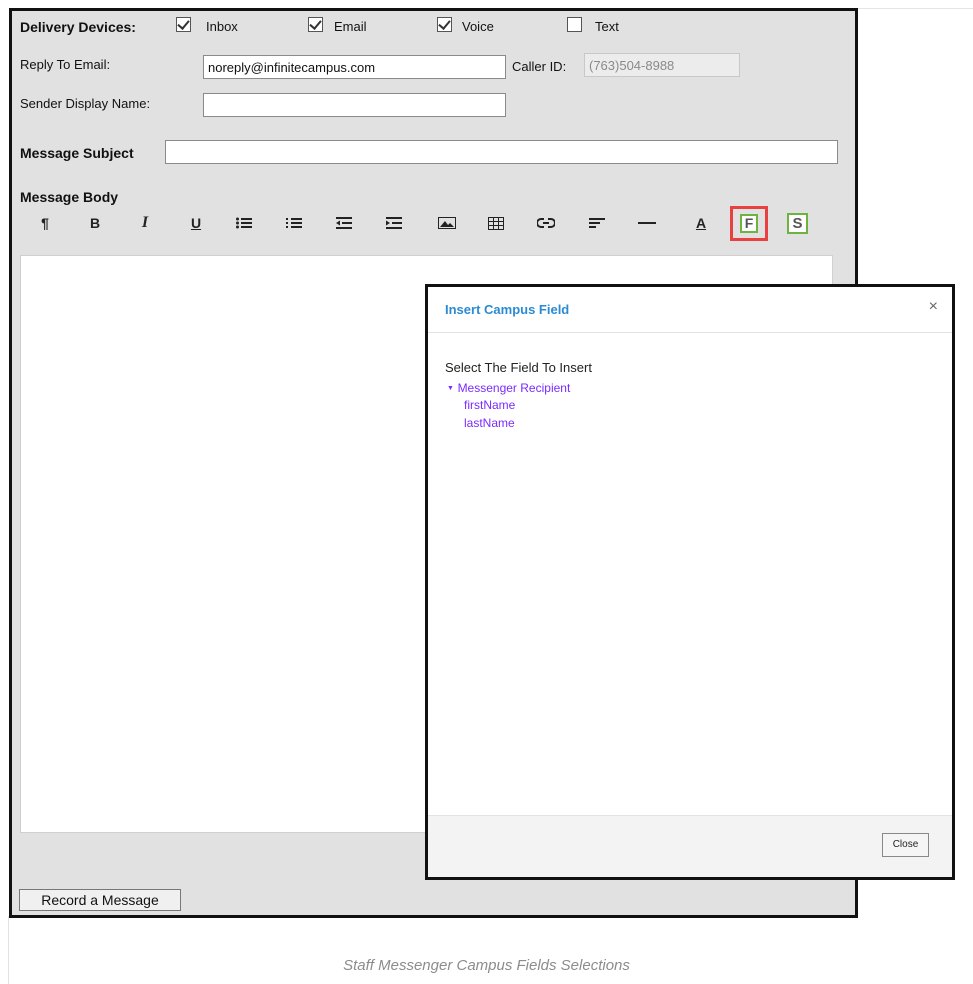 This screenshot has height=984, width=973. I want to click on outdent-icon, so click(344, 223).